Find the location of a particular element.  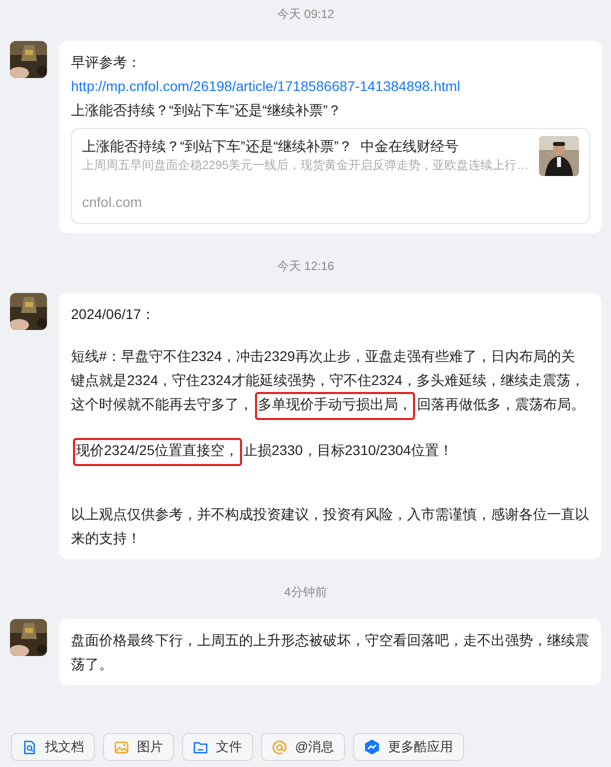

message-text: 来的支持！ is located at coordinates (106, 538).